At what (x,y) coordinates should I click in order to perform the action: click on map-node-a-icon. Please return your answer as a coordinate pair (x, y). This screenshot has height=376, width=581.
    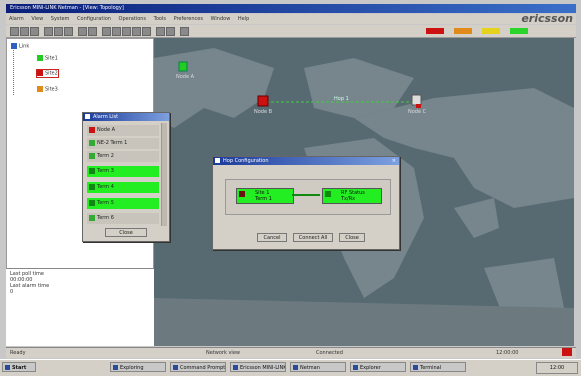
    Looking at the image, I should click on (183, 66).